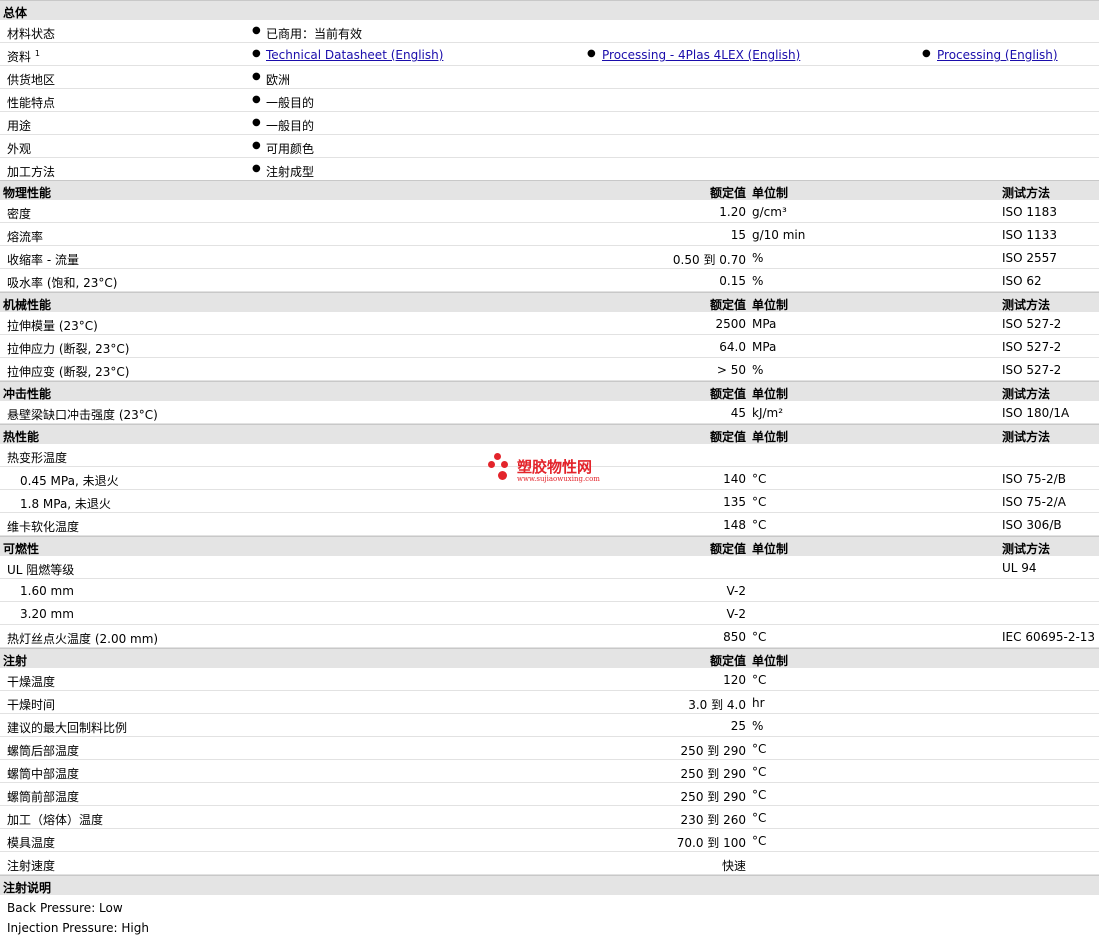  Describe the element at coordinates (549, 10) in the screenshot. I see `section-header-general: 总体` at that location.